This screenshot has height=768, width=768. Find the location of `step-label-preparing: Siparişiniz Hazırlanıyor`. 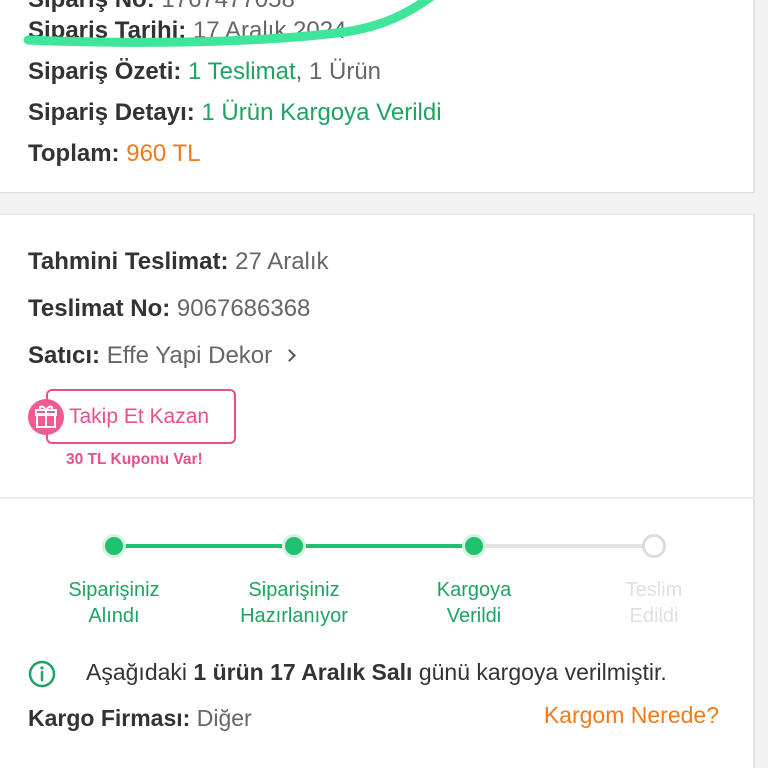

step-label-preparing: Siparişiniz Hazırlanıyor is located at coordinates (294, 603).